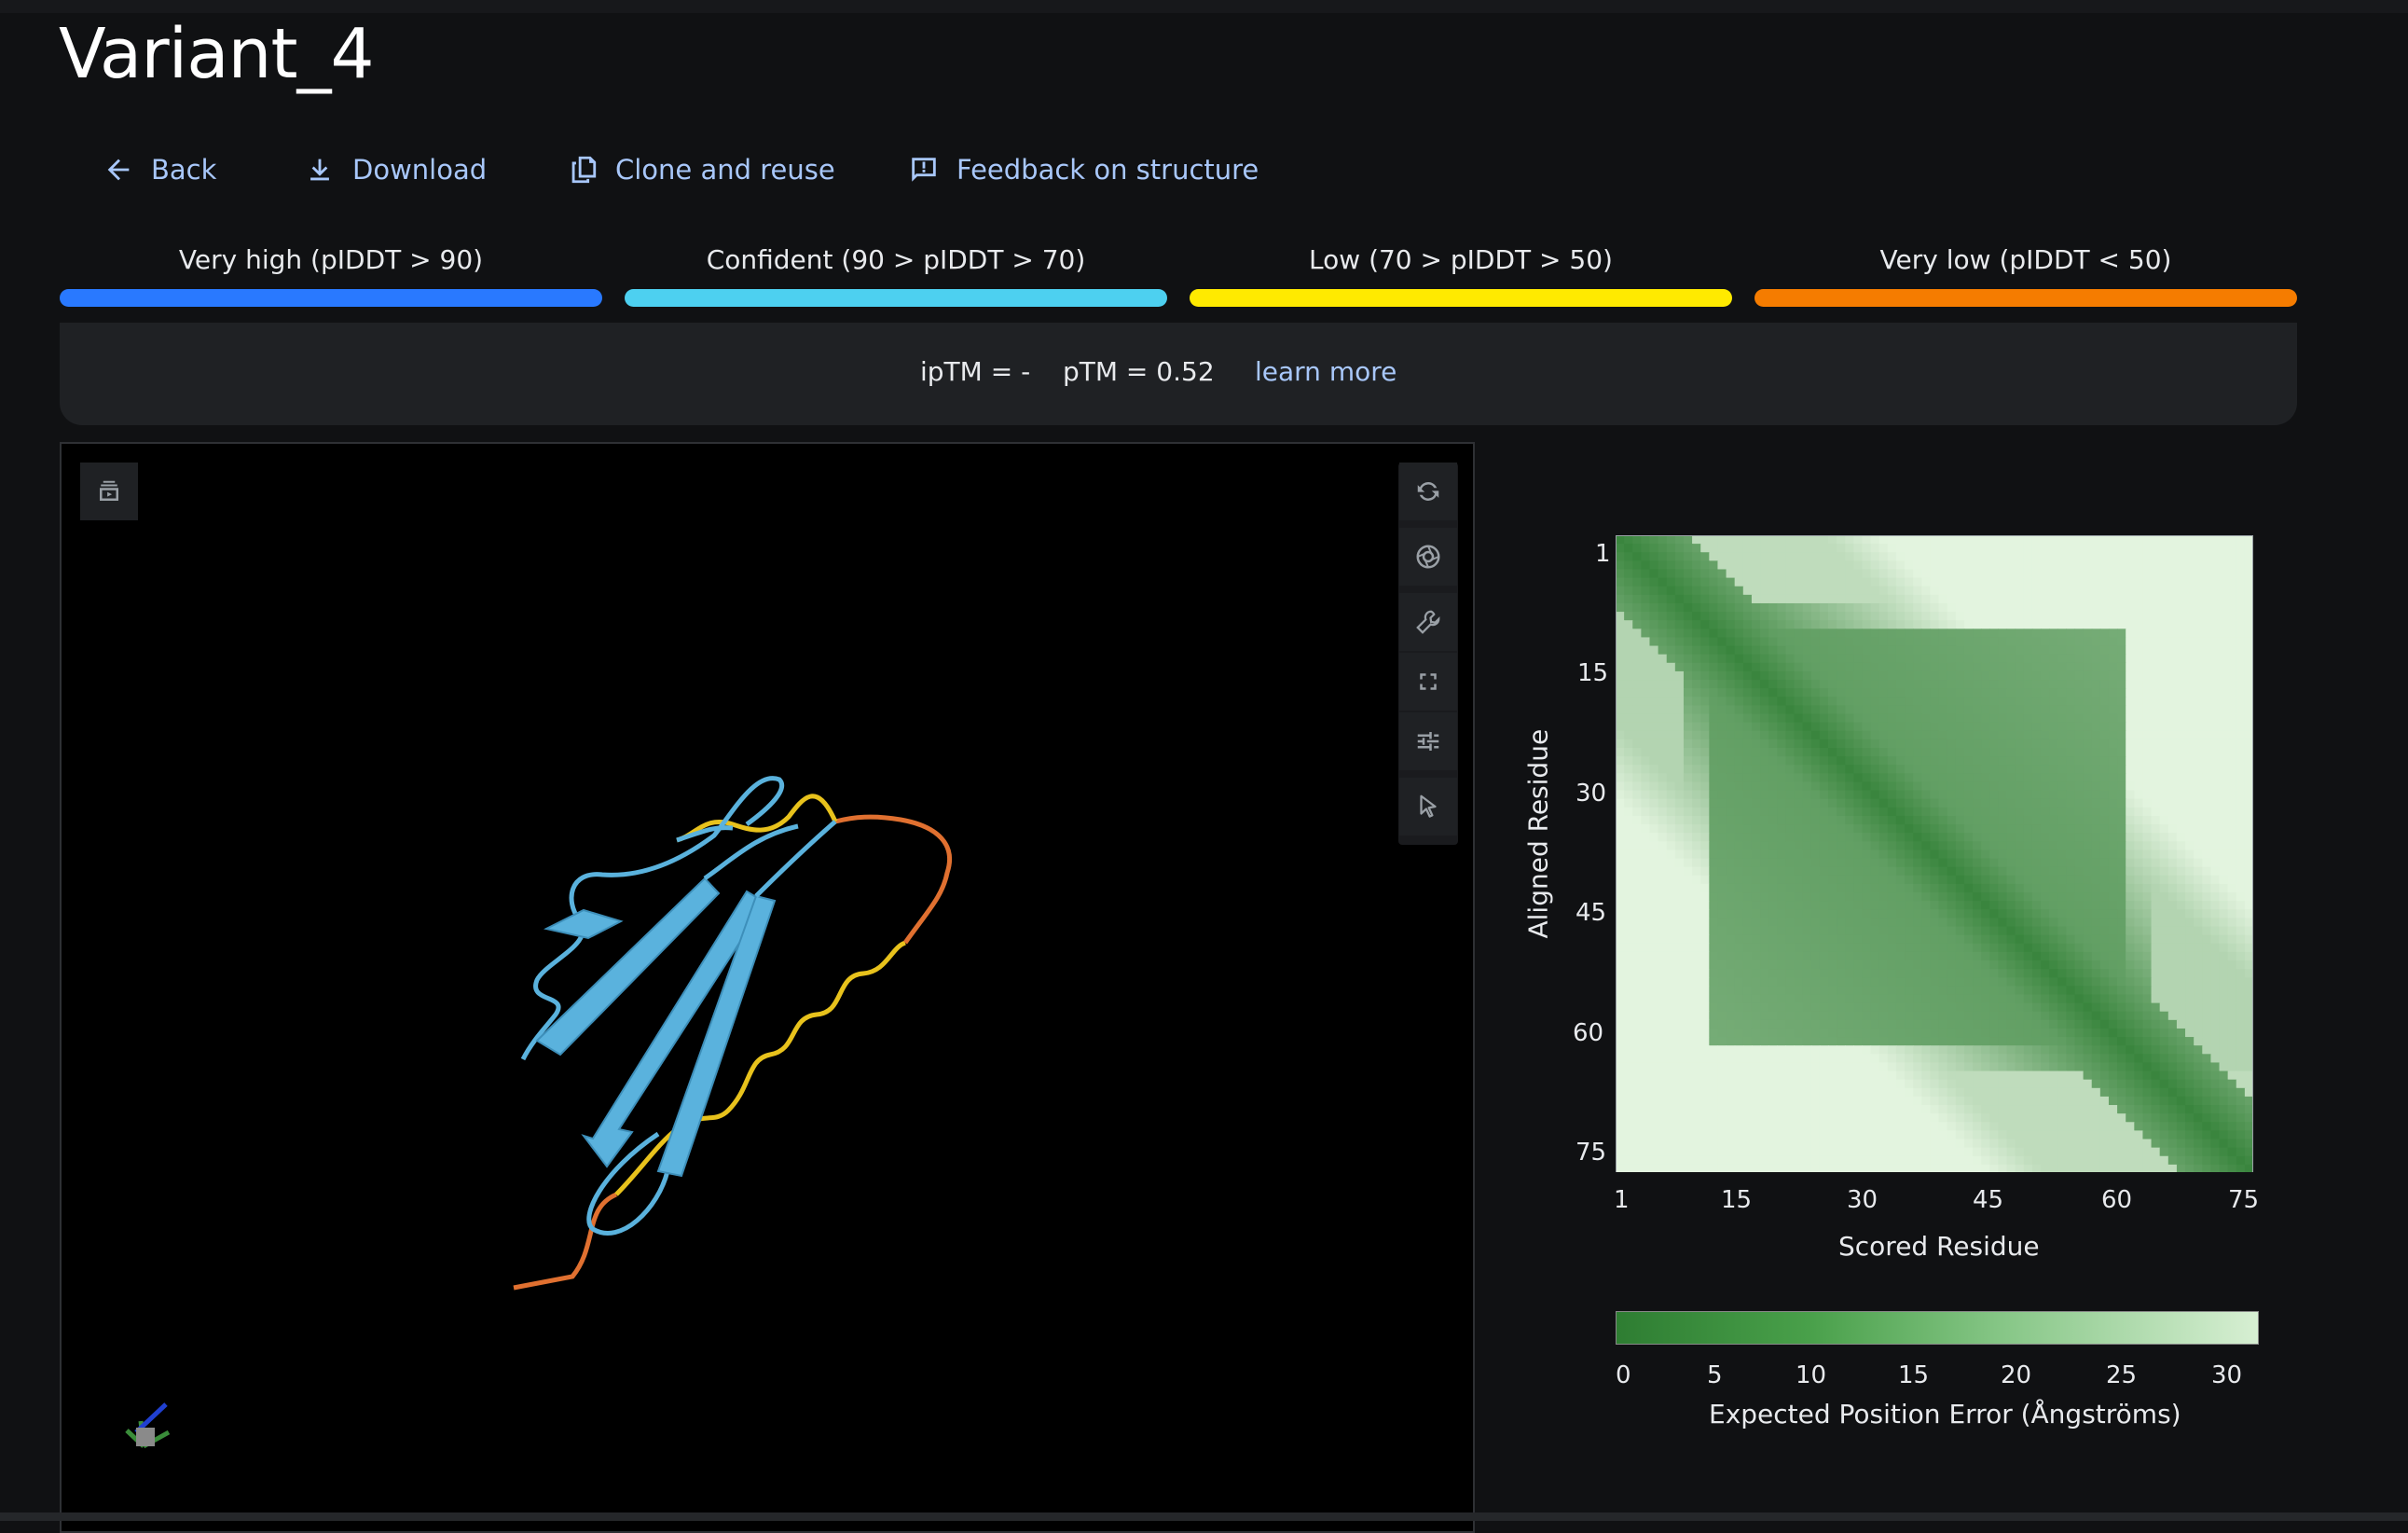 This screenshot has height=1533, width=2408. What do you see at coordinates (1945, 1414) in the screenshot?
I see `colorbar-label: Expected Position Error (Ångströms)` at bounding box center [1945, 1414].